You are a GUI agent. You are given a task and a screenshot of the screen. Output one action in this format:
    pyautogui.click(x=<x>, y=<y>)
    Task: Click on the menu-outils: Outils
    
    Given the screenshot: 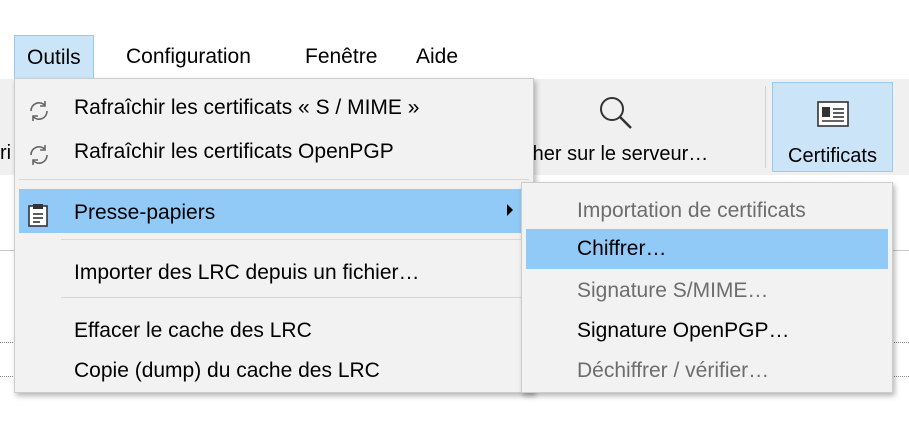 What is the action you would take?
    pyautogui.click(x=54, y=56)
    